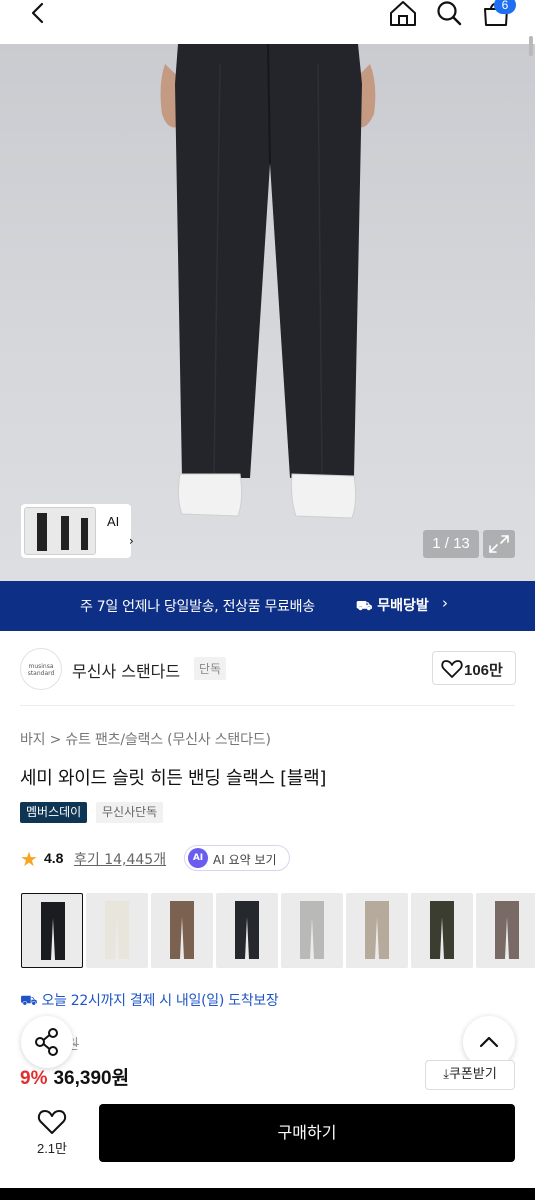 The image size is (535, 1200). I want to click on ai-badge-icon: AI, so click(198, 858).